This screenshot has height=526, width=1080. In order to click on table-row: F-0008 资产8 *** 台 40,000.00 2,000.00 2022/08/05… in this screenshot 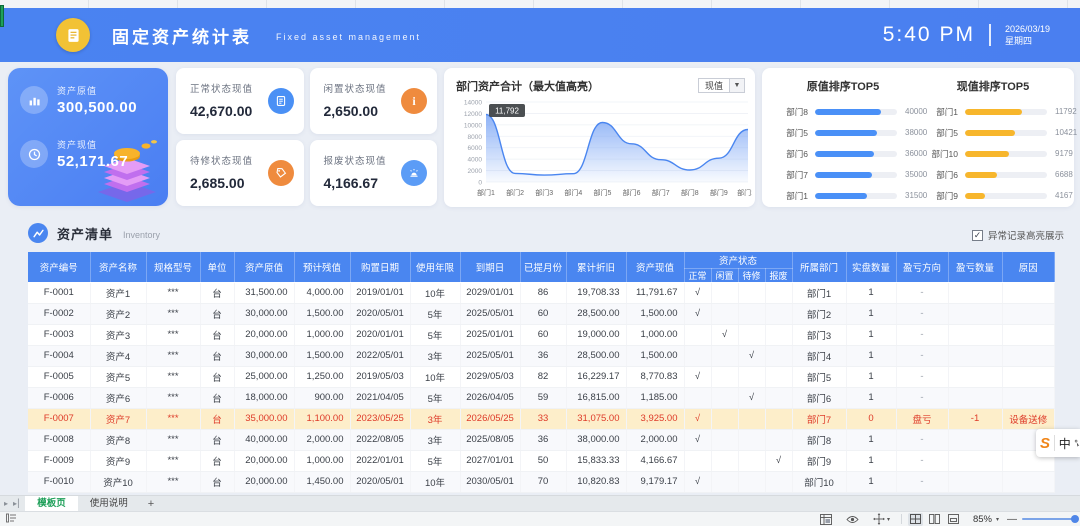, I will do `click(542, 440)`.